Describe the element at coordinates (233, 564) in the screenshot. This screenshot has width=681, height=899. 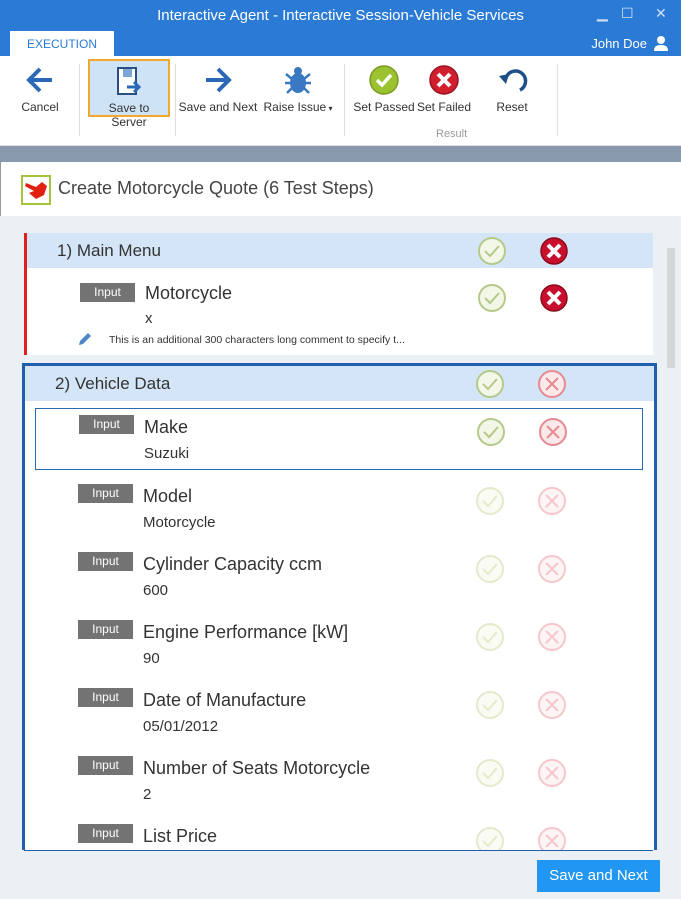
I see `step-name: Cylinder Capacity ccm` at that location.